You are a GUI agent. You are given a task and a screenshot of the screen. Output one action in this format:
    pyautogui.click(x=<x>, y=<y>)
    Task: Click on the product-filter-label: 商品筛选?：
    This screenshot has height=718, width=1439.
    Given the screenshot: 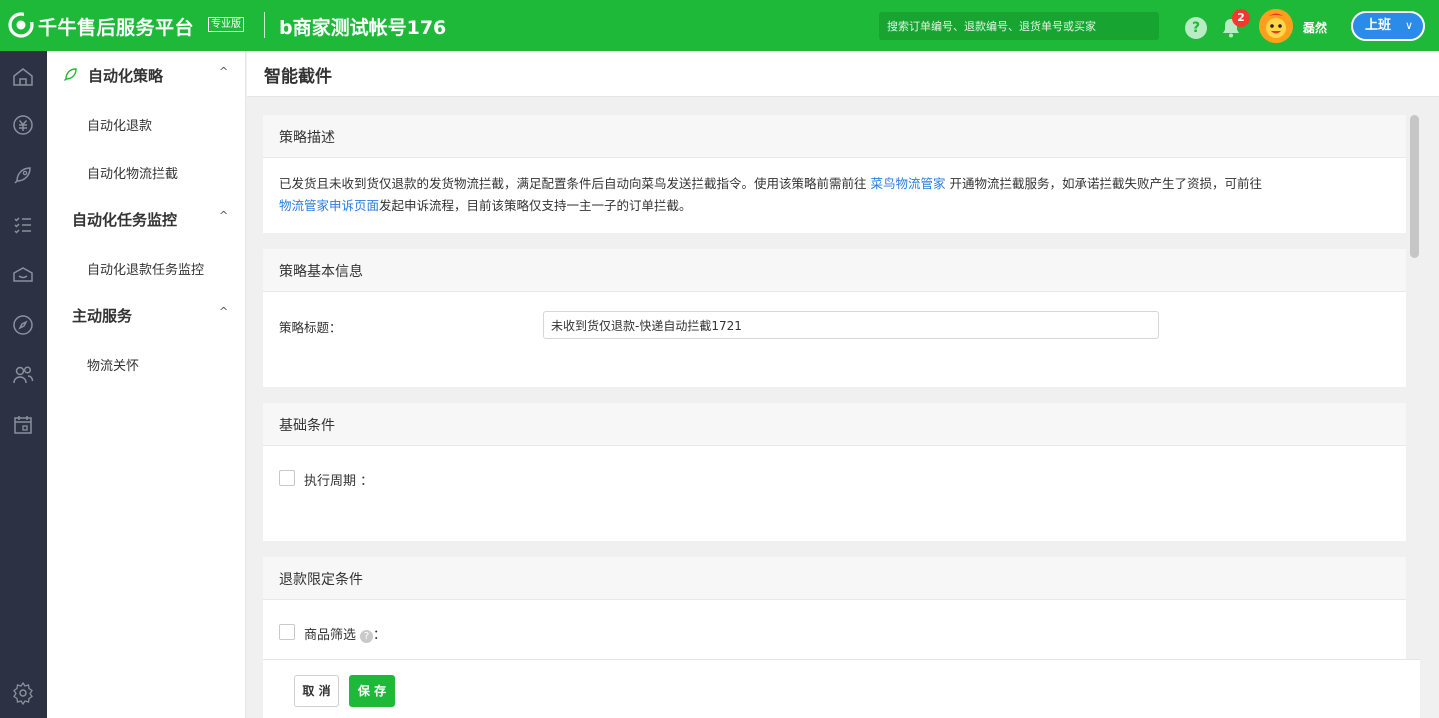 What is the action you would take?
    pyautogui.click(x=345, y=633)
    